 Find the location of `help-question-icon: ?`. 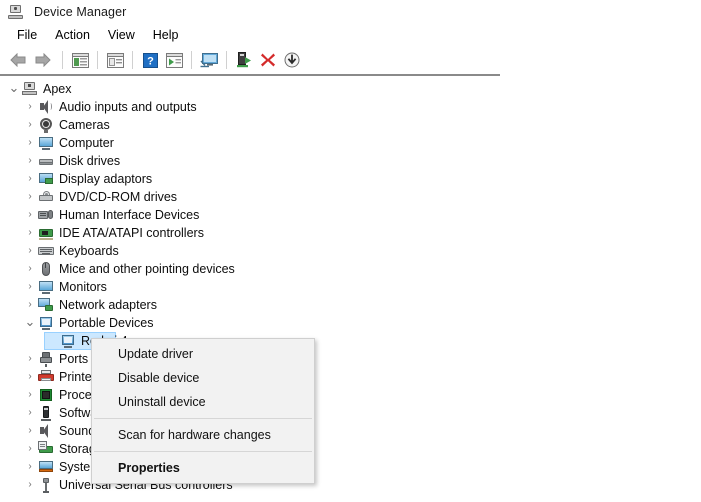

help-question-icon: ? is located at coordinates (150, 60).